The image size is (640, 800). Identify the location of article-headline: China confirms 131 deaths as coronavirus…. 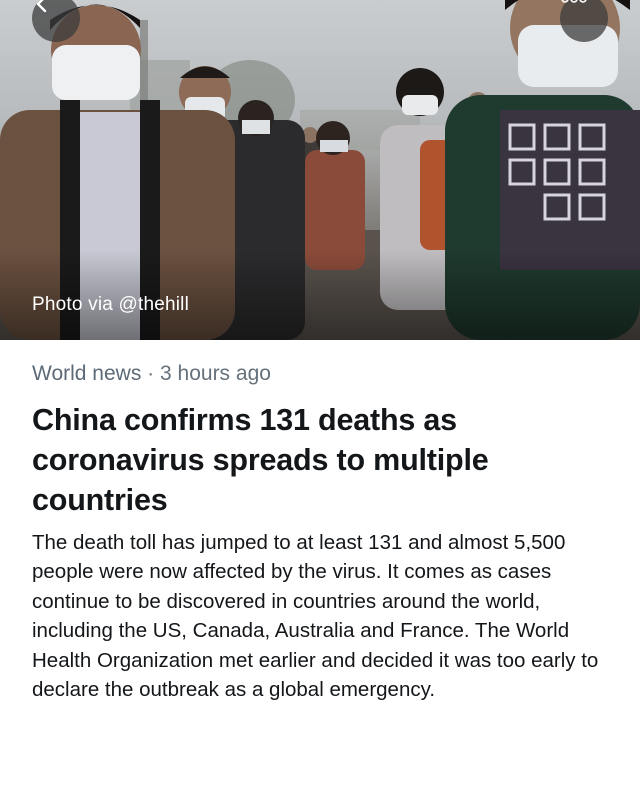
(260, 460).